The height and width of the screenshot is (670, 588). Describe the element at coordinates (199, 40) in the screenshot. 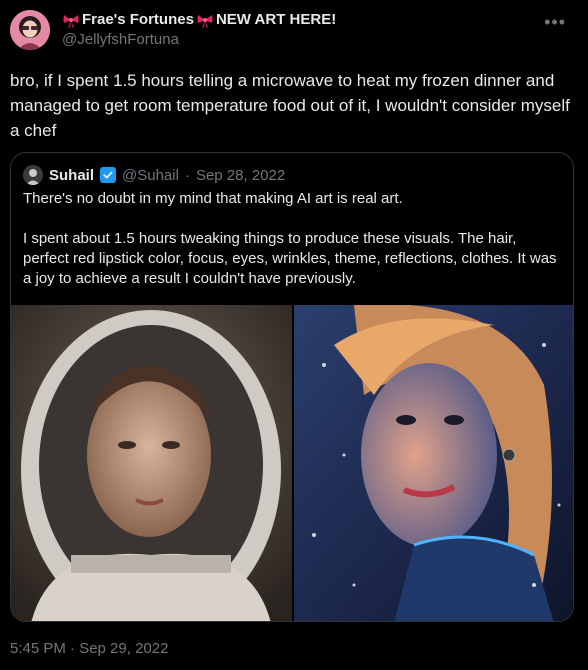

I see `author-handle: @JellyfshFortuna` at that location.